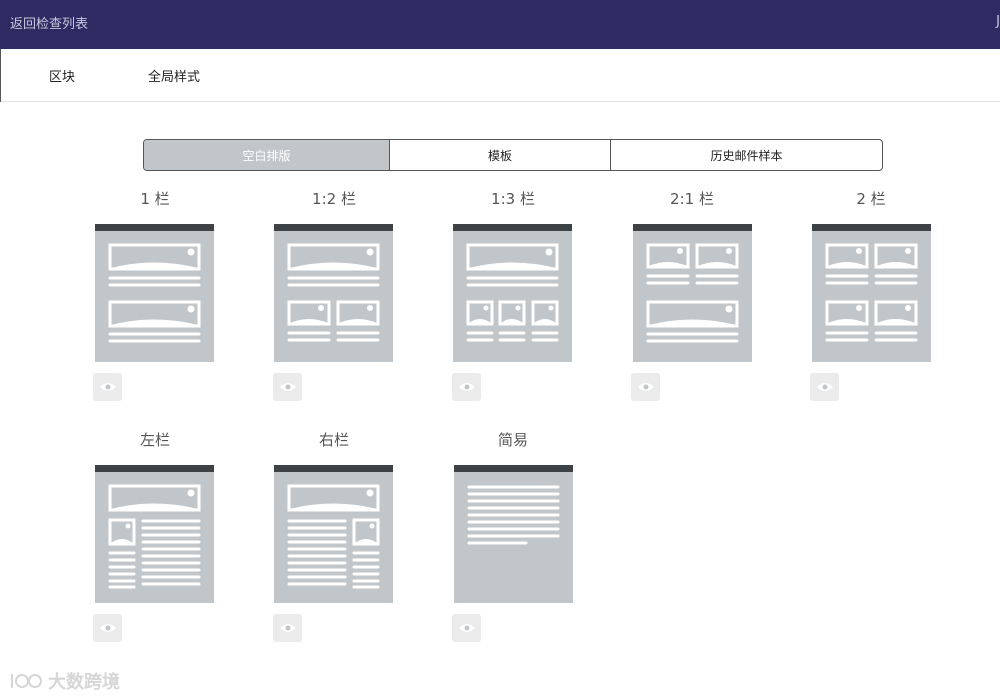 The image size is (1000, 700). Describe the element at coordinates (174, 75) in the screenshot. I see `nav-item-global-styles: 全局样式` at that location.